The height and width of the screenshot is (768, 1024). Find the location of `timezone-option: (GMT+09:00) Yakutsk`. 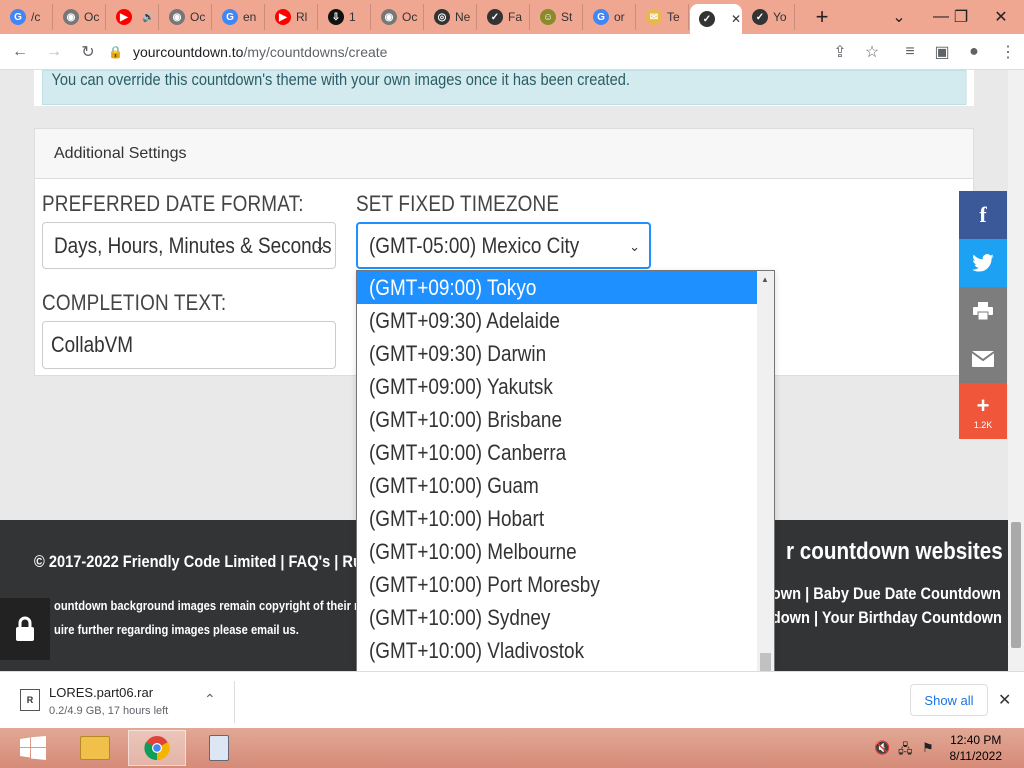

timezone-option: (GMT+09:00) Yakutsk is located at coordinates (557, 386).